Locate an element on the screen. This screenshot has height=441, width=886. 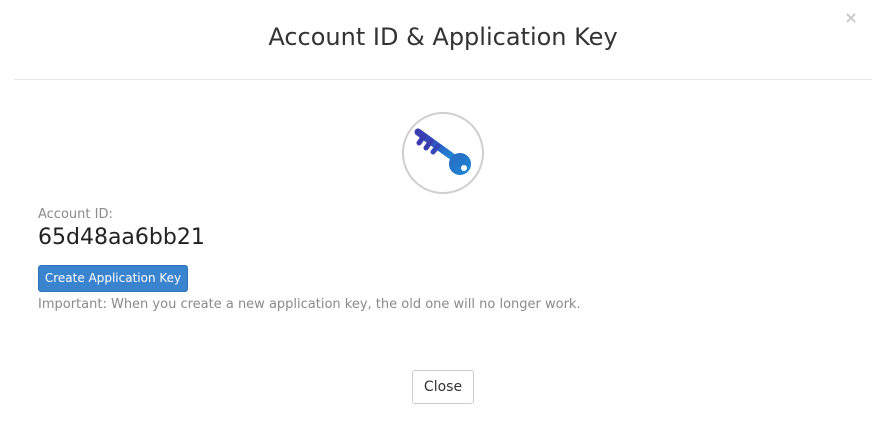
account-id-label: Account ID: is located at coordinates (75, 214).